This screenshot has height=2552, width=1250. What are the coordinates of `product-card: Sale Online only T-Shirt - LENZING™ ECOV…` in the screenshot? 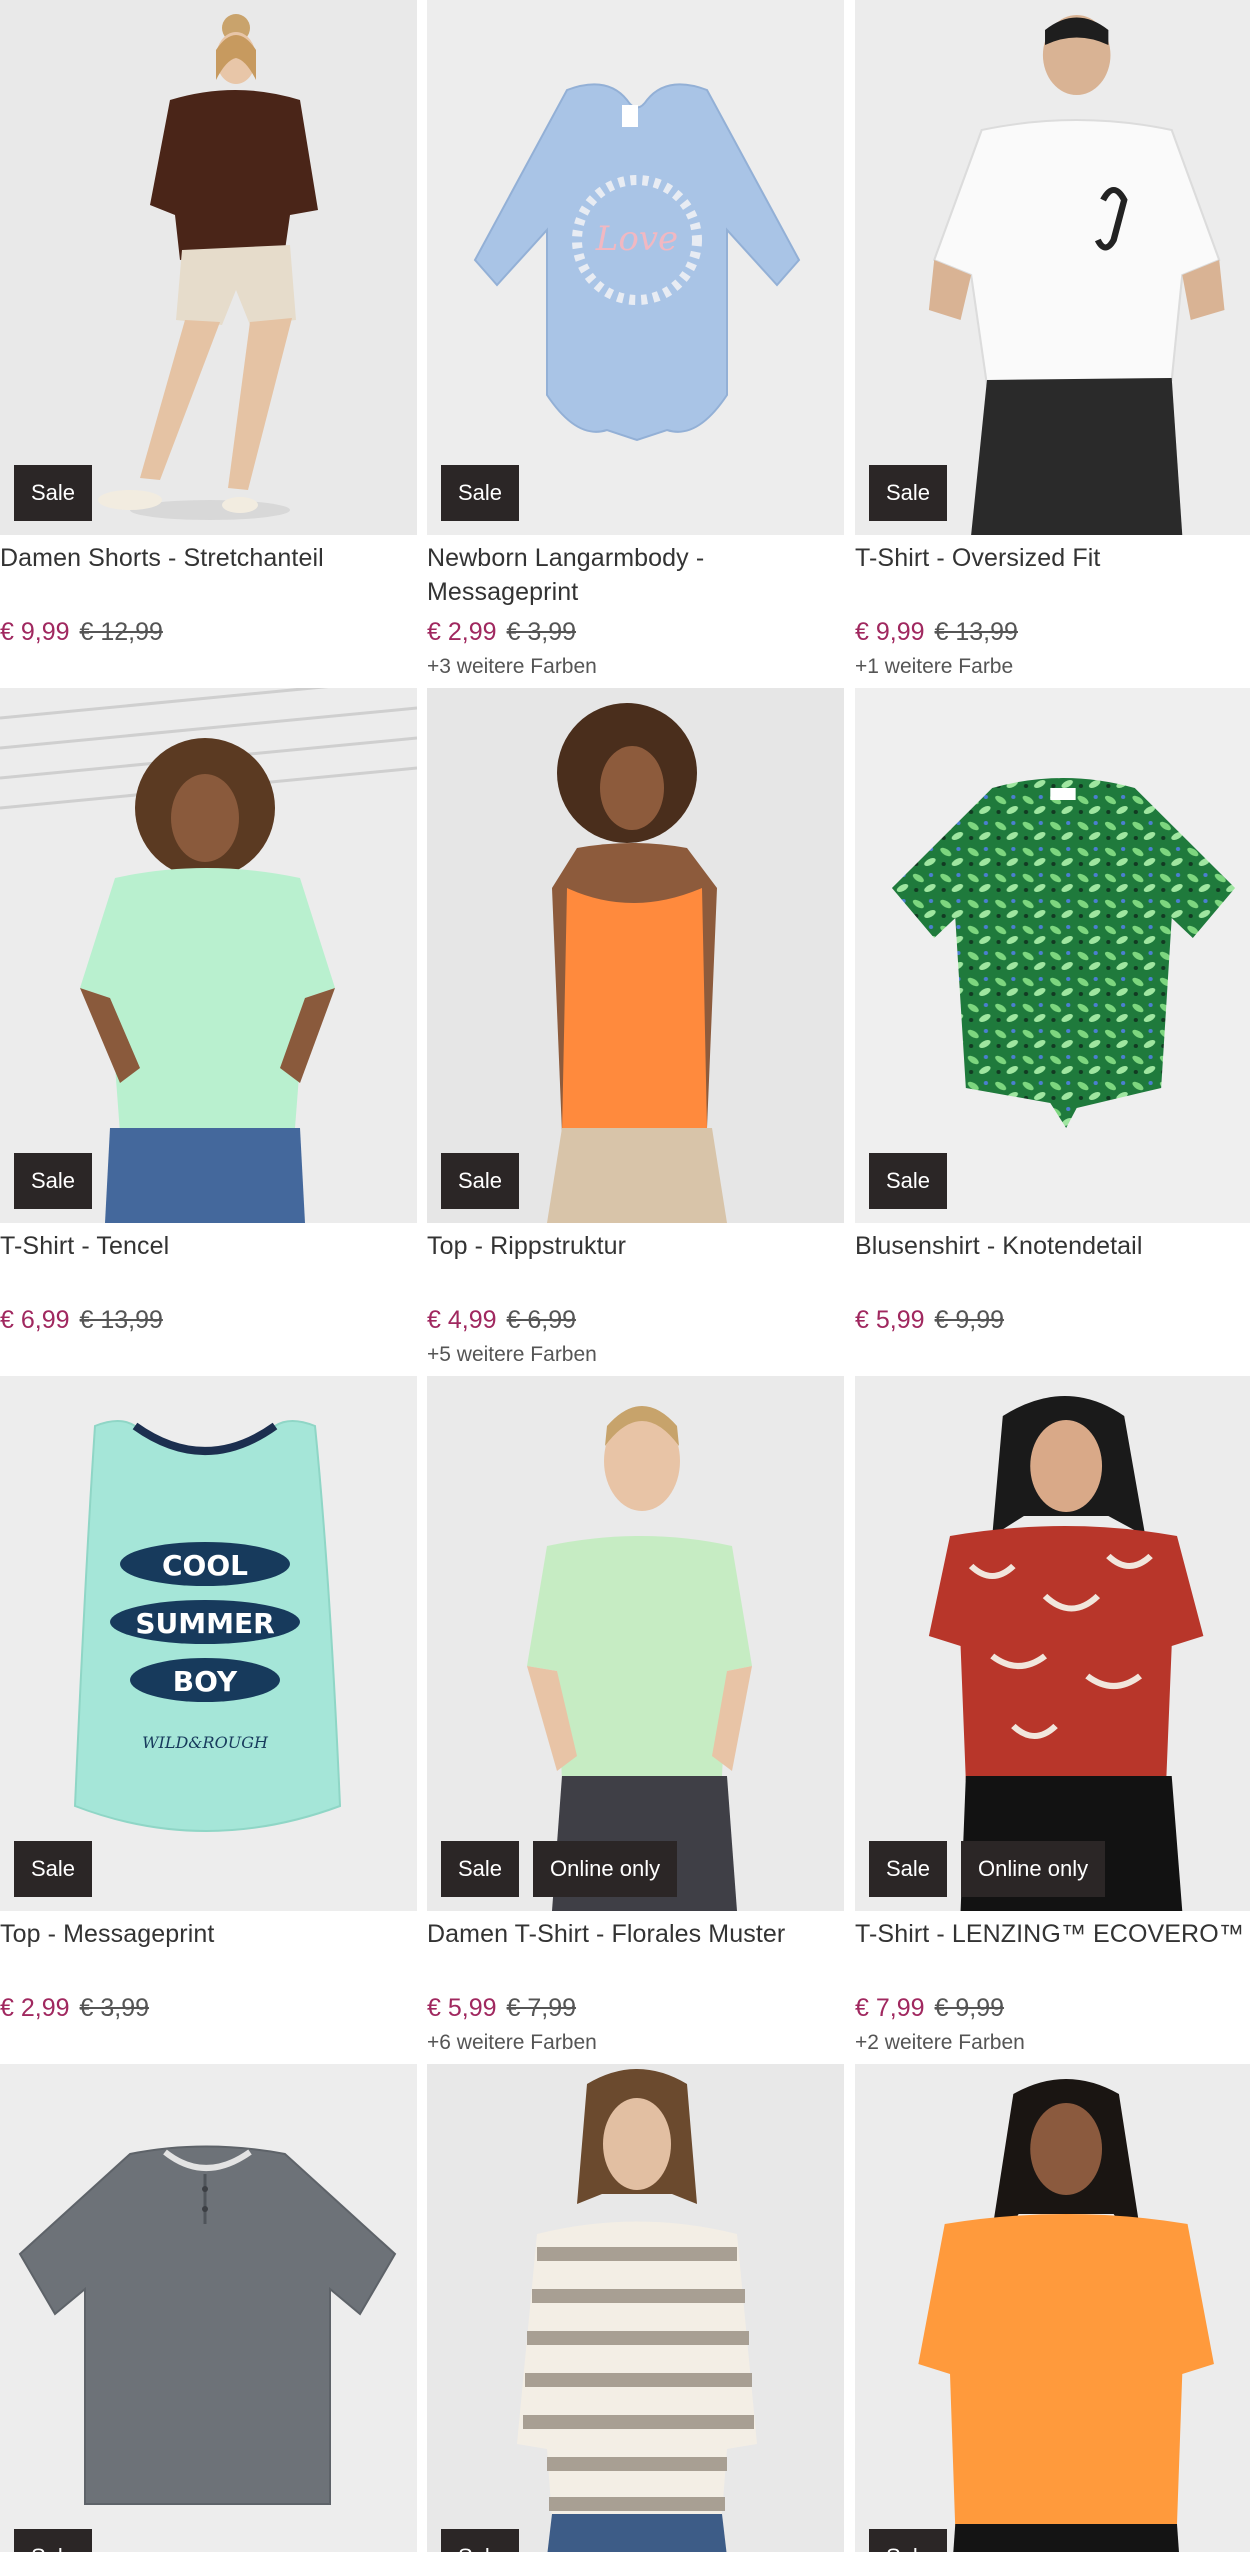 It's located at (1052, 1716).